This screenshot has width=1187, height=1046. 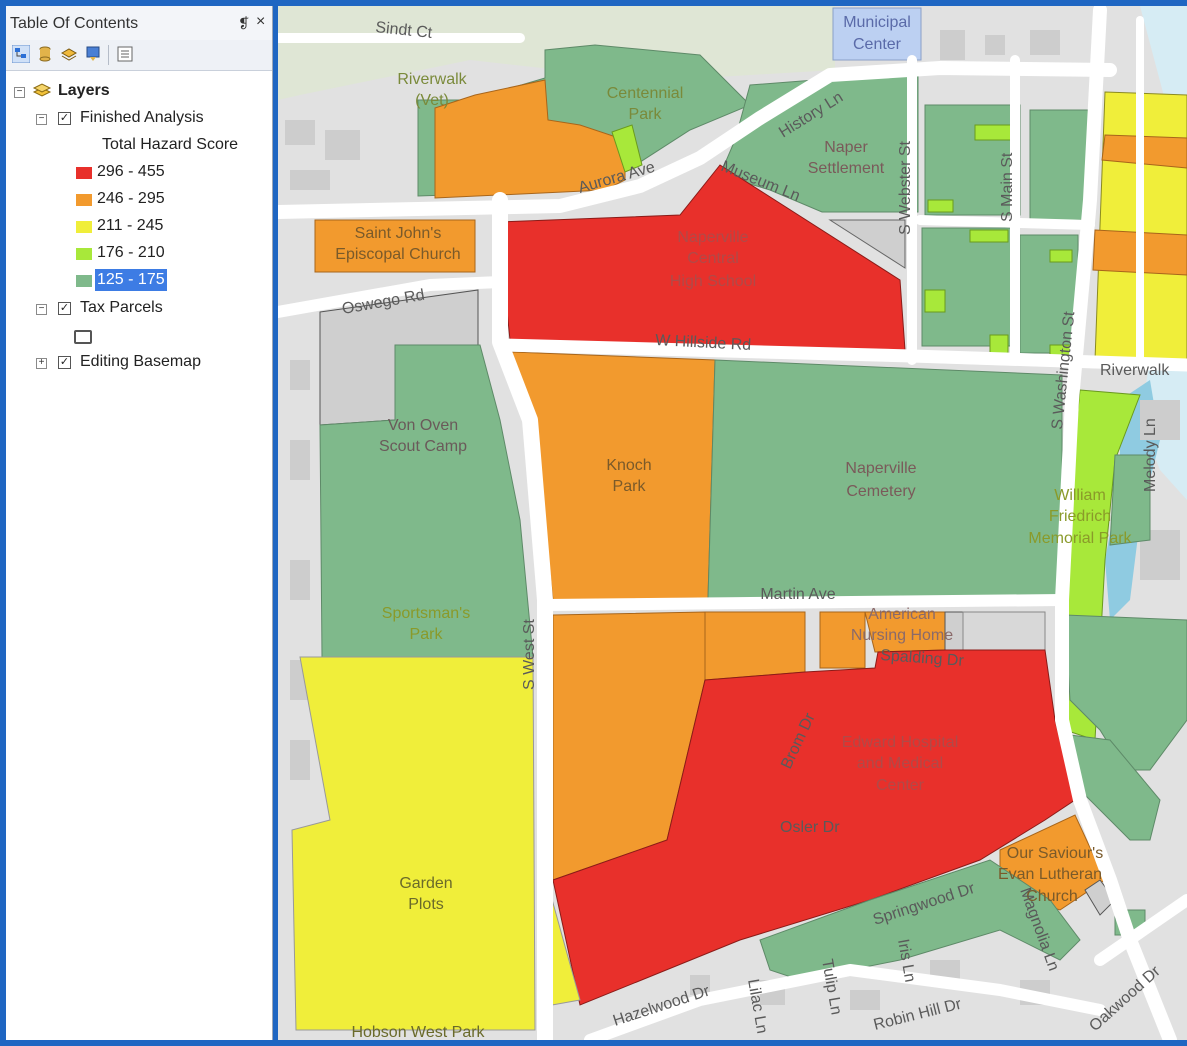 What do you see at coordinates (19, 92) in the screenshot?
I see `layers-expander: −` at bounding box center [19, 92].